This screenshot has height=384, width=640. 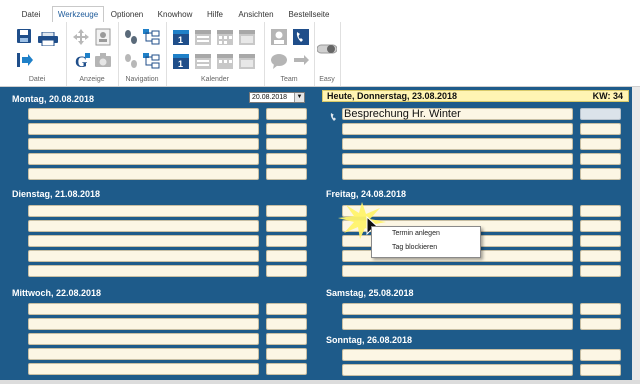 I want to click on tab-optionen: Optionen, so click(x=127, y=15).